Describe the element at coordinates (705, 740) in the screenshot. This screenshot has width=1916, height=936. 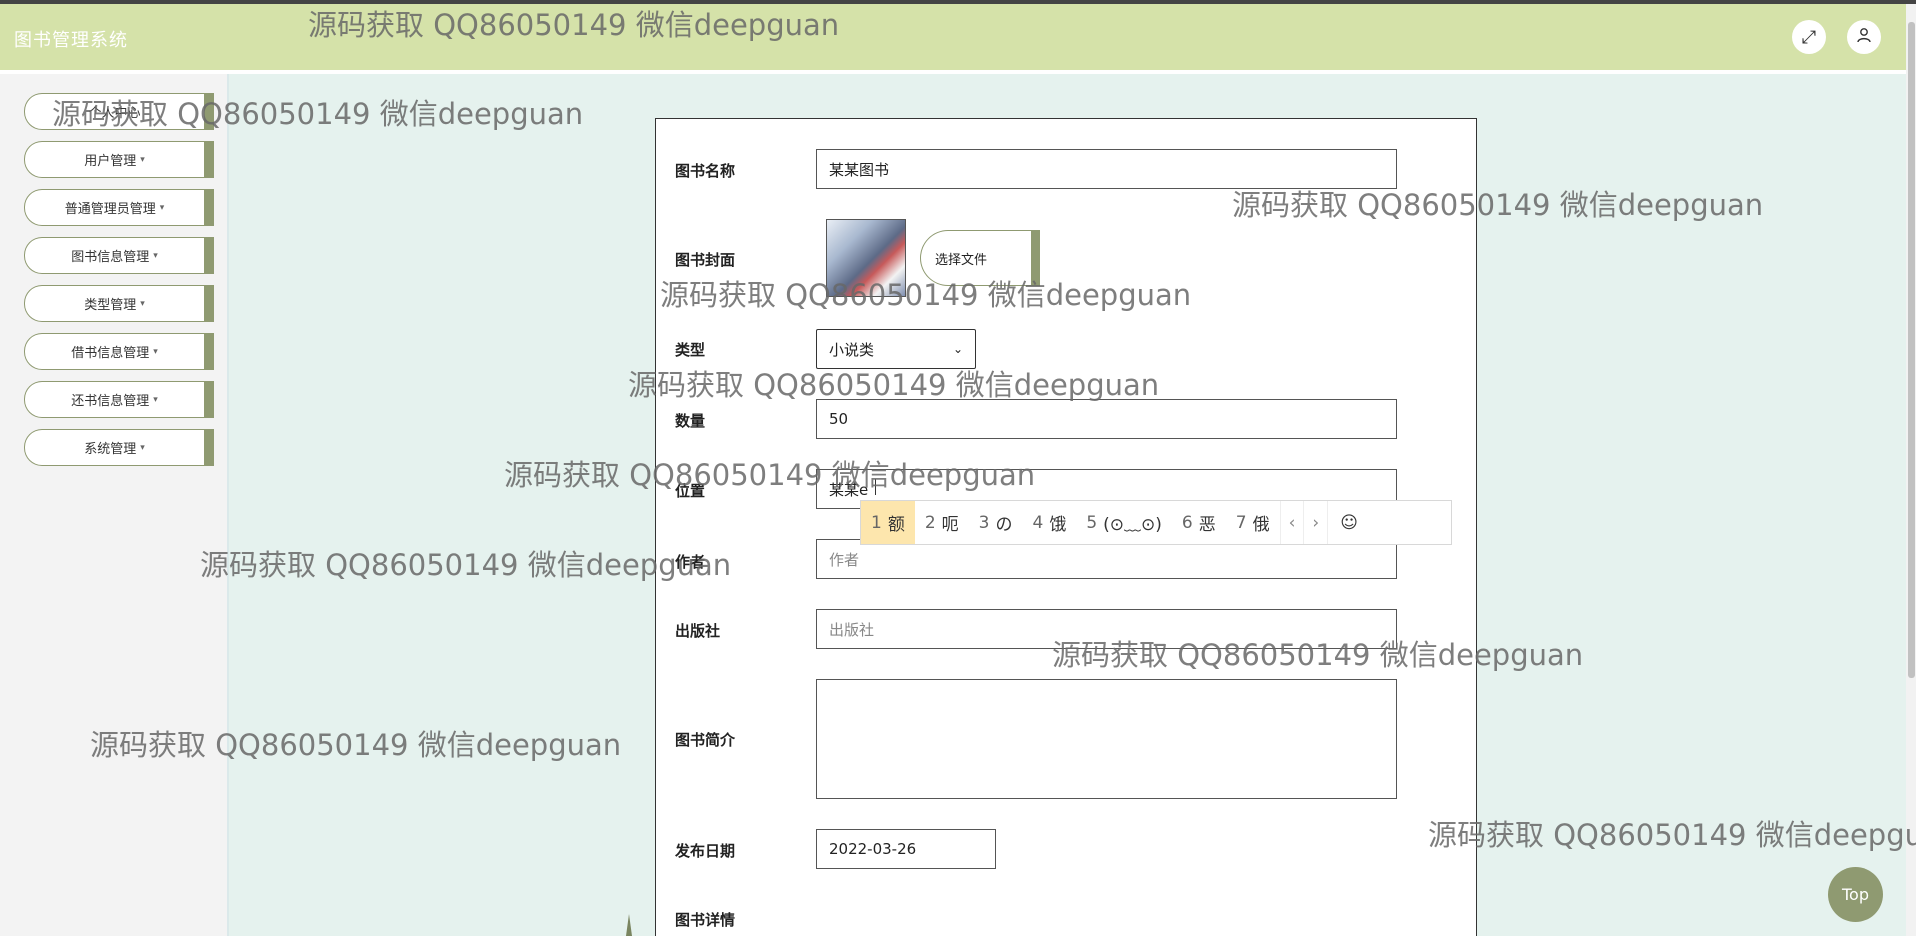
I see `intro-label: 图书简介` at that location.